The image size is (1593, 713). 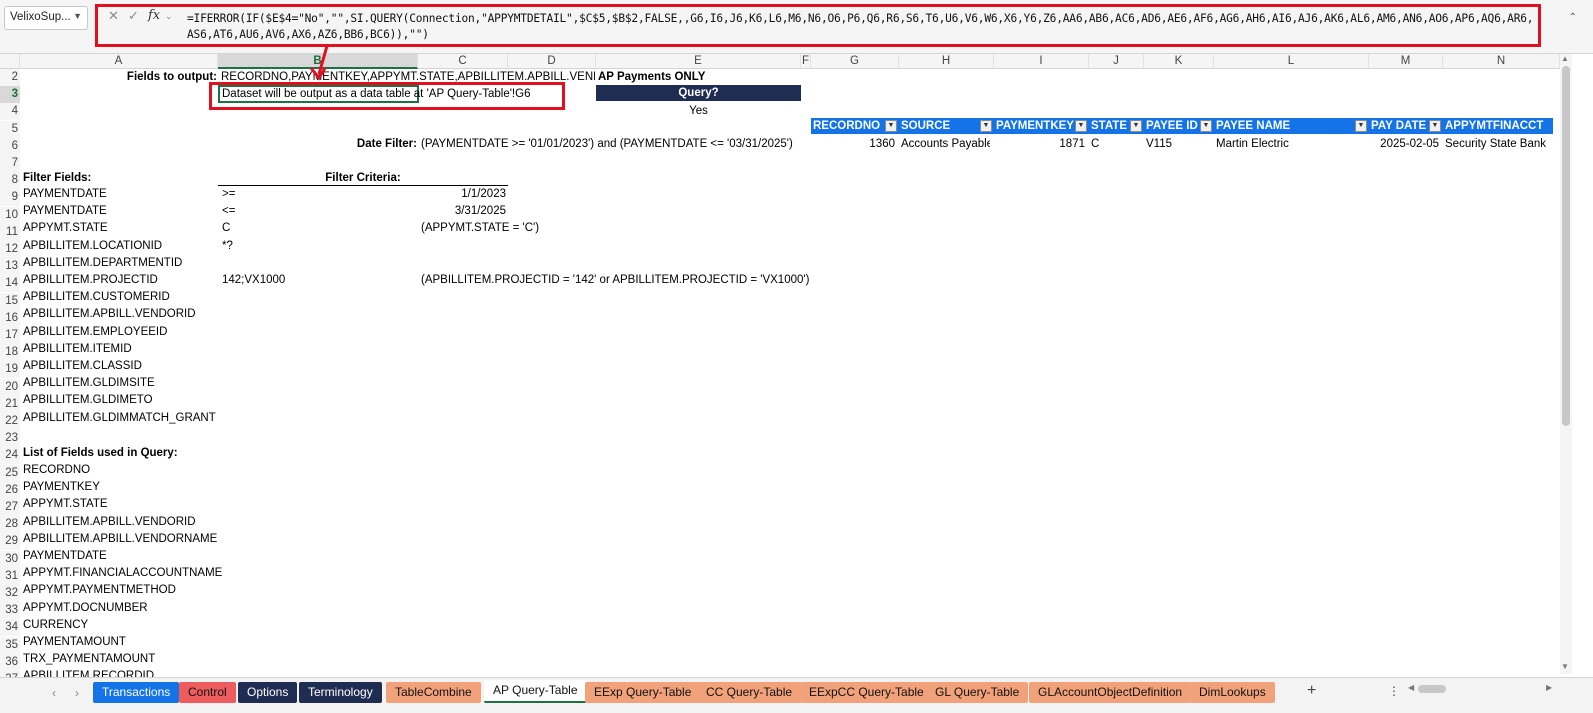 What do you see at coordinates (10, 611) in the screenshot?
I see `row-header: 33` at bounding box center [10, 611].